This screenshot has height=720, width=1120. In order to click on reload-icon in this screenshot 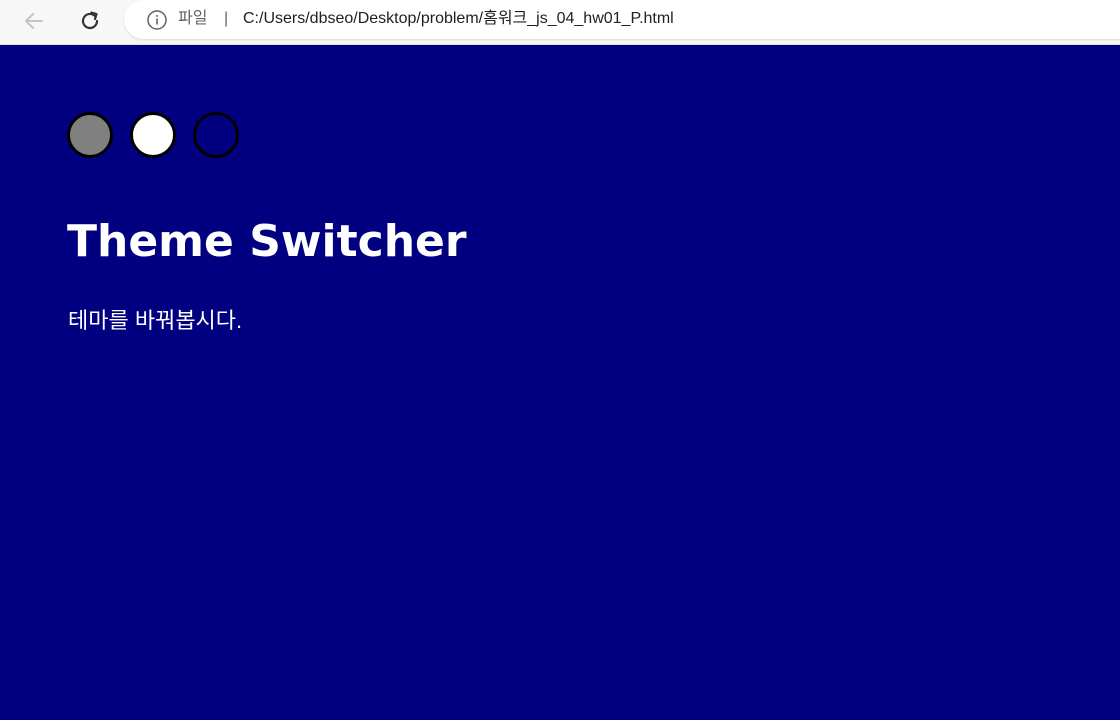, I will do `click(90, 20)`.